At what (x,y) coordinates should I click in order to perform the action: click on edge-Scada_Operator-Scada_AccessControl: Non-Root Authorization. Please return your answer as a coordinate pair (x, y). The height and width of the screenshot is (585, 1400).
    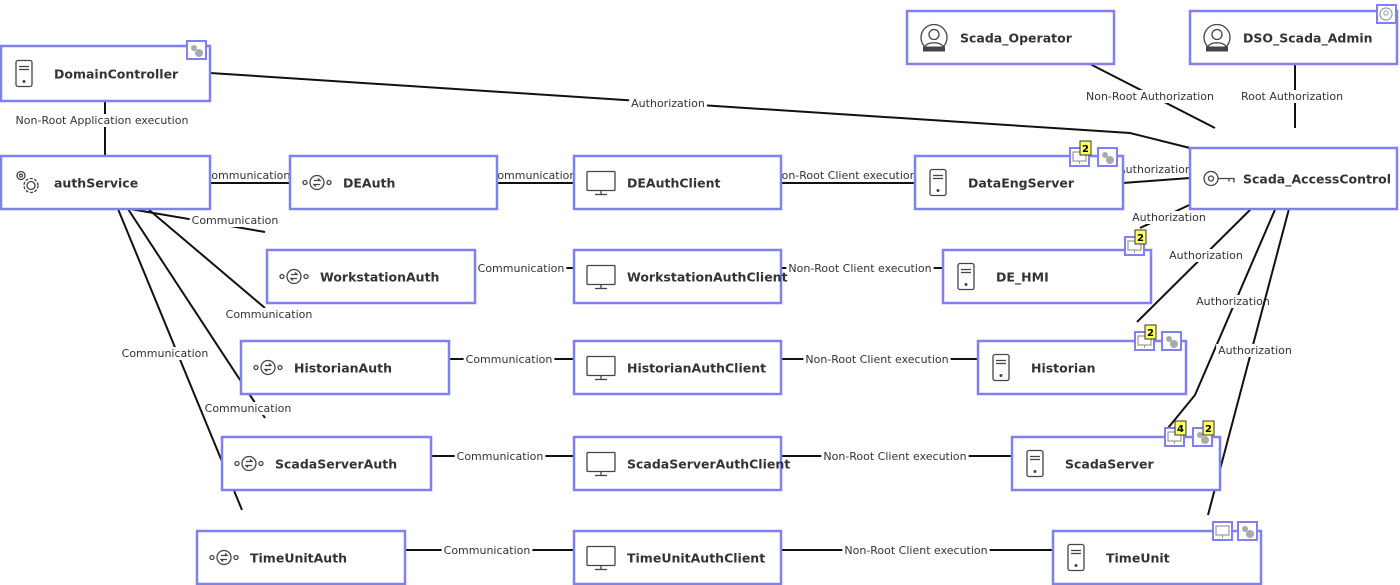
    Looking at the image, I should click on (1150, 96).